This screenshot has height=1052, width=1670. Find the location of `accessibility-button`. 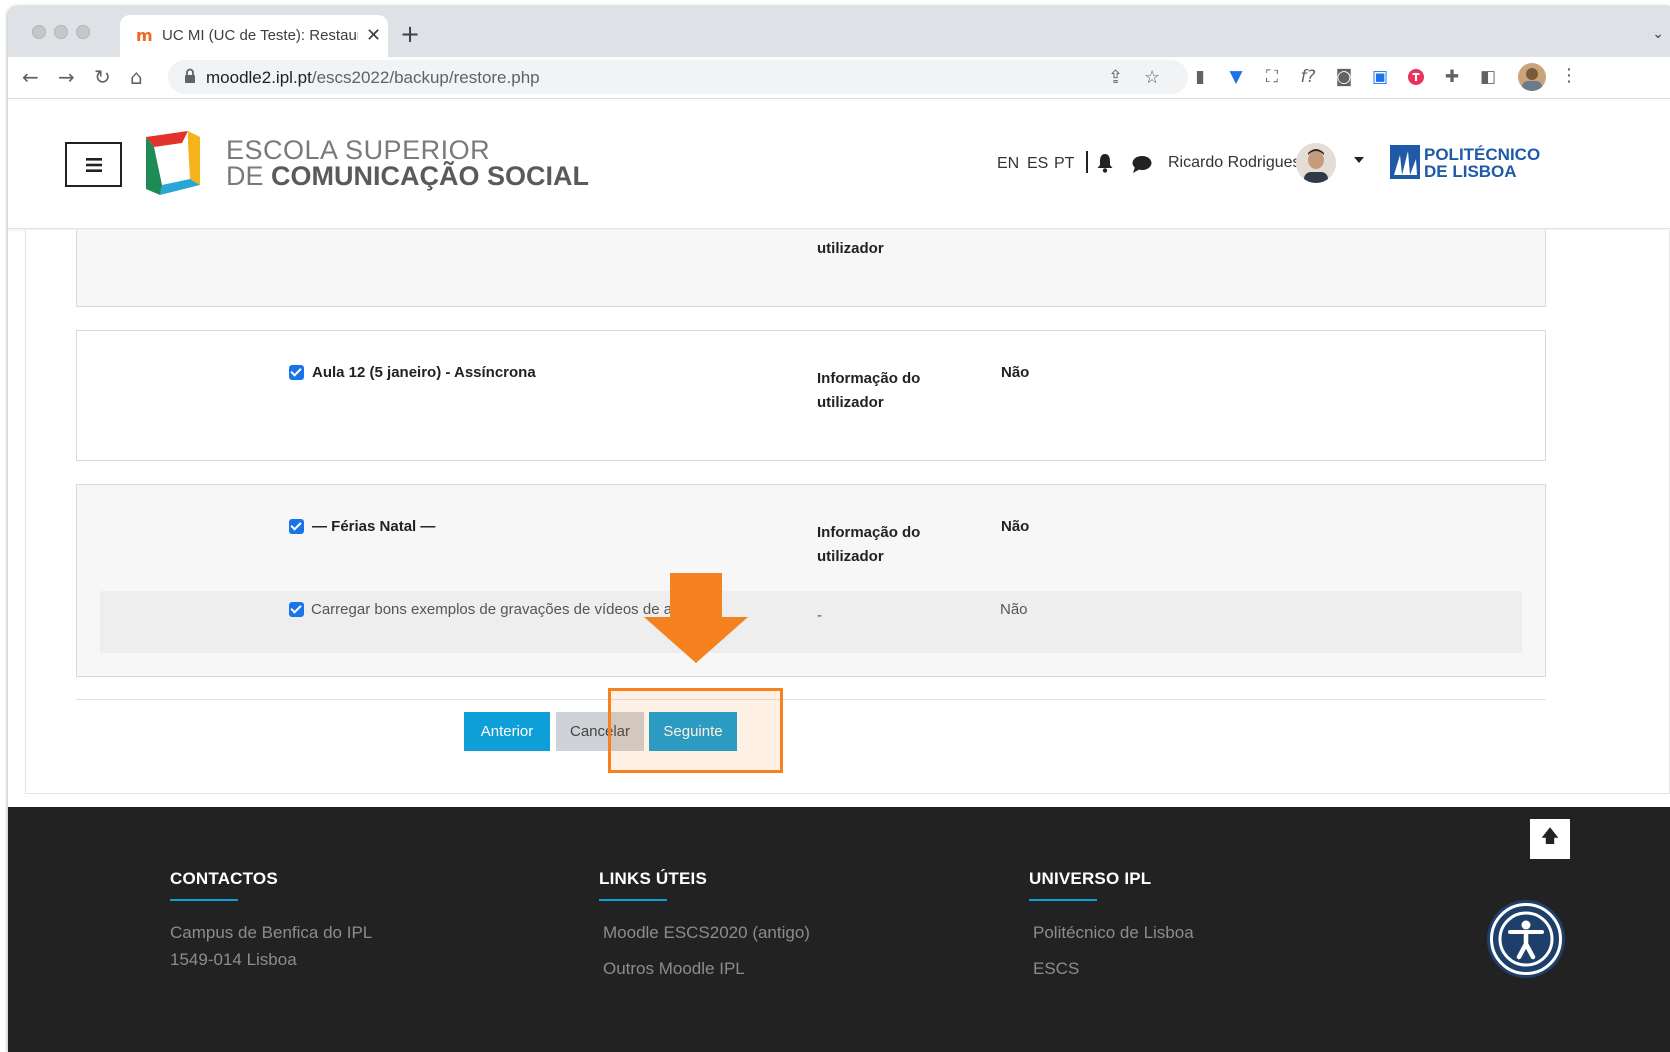

accessibility-button is located at coordinates (1526, 939).